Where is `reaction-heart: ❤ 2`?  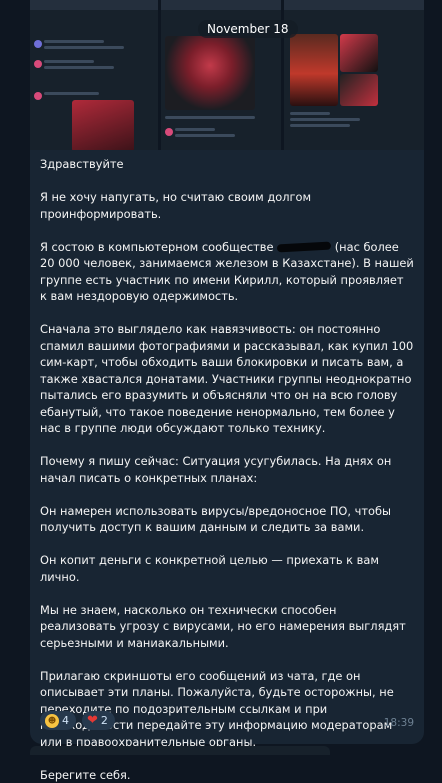
reaction-heart: ❤ 2 is located at coordinates (98, 720).